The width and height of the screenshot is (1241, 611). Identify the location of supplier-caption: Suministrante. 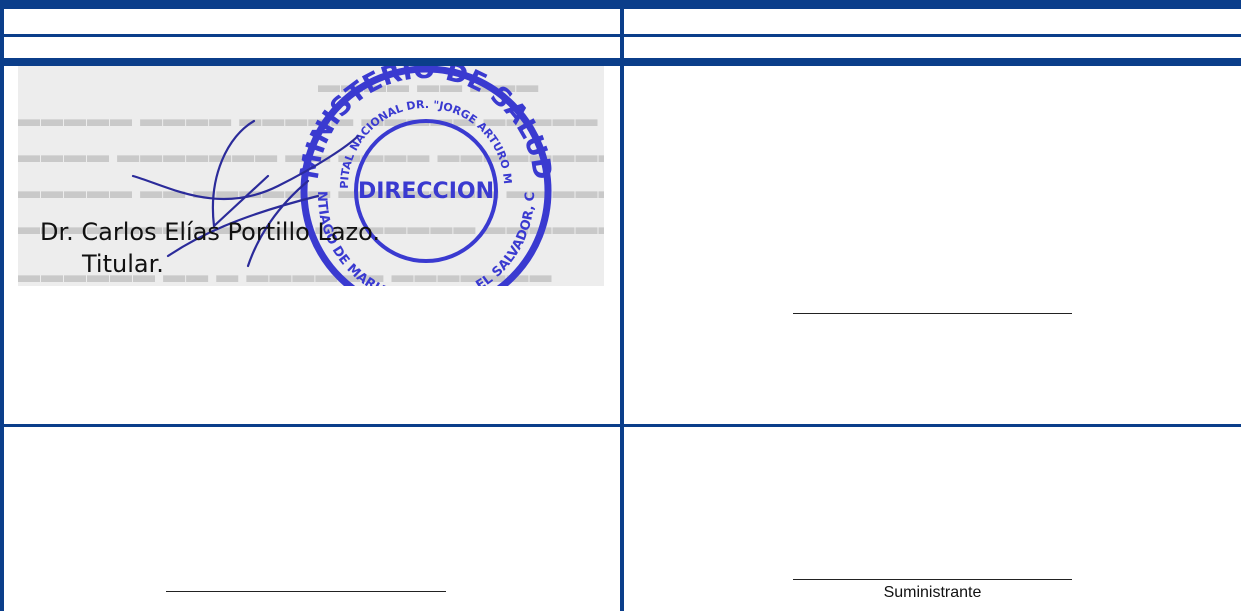
(932, 592).